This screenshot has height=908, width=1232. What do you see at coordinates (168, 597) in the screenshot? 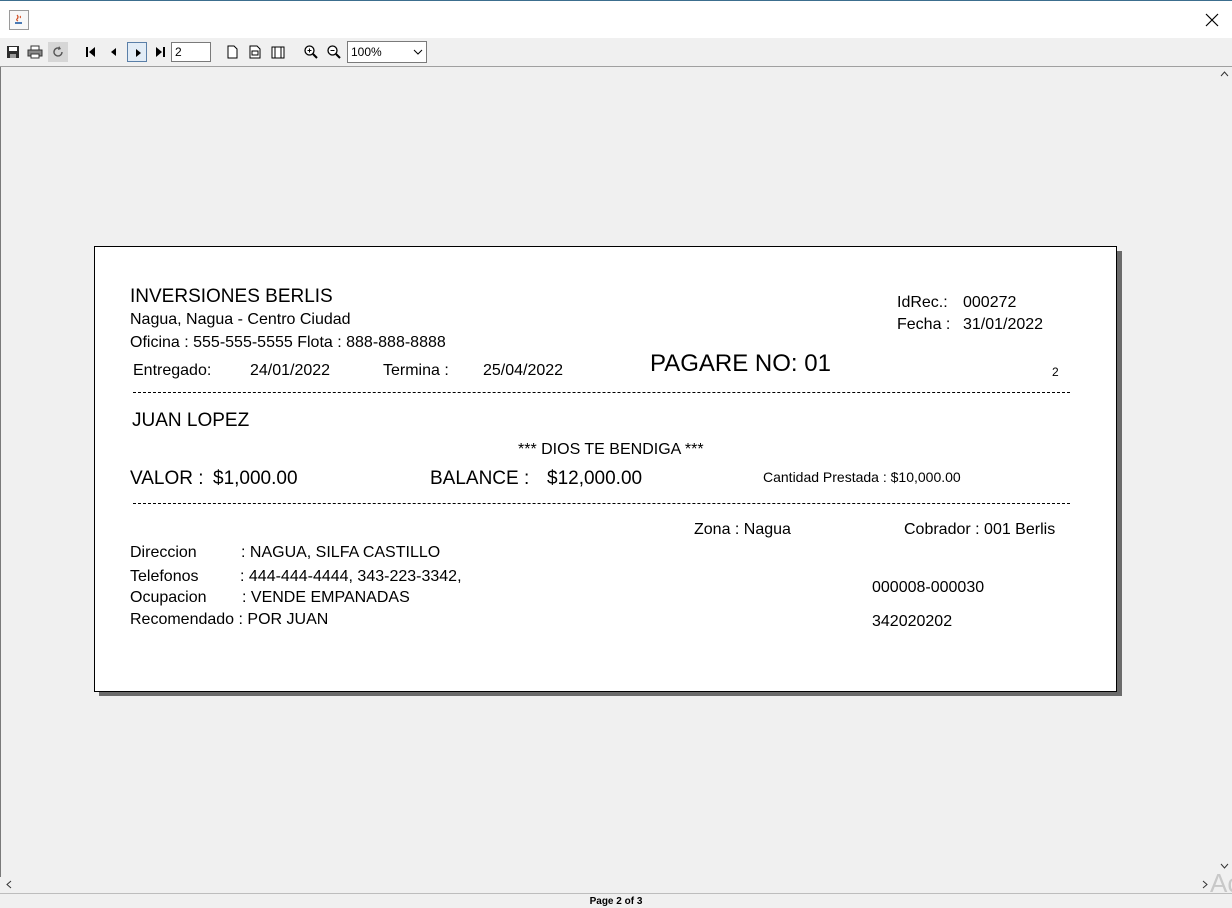
I see `ocupacion-label: Ocupacion` at bounding box center [168, 597].